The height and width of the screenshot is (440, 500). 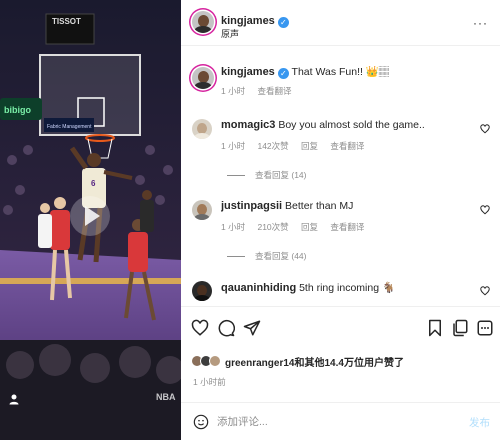 I want to click on comment-username: justinpagsii, so click(x=251, y=206).